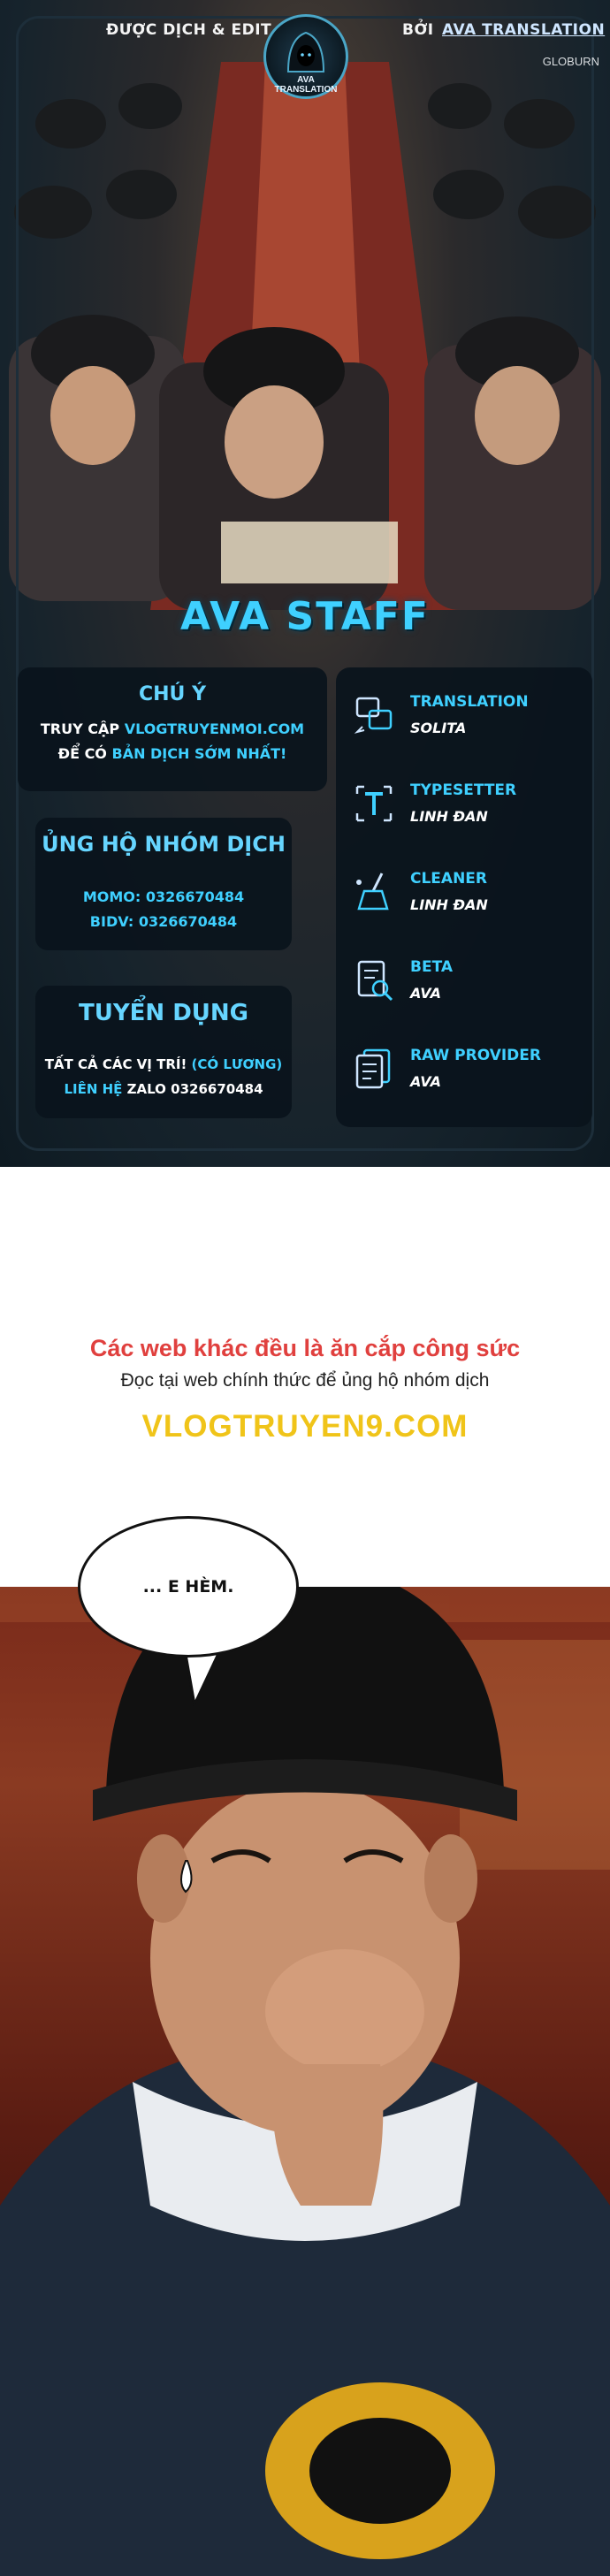  What do you see at coordinates (438, 728) in the screenshot?
I see `role-name: SOLITA` at bounding box center [438, 728].